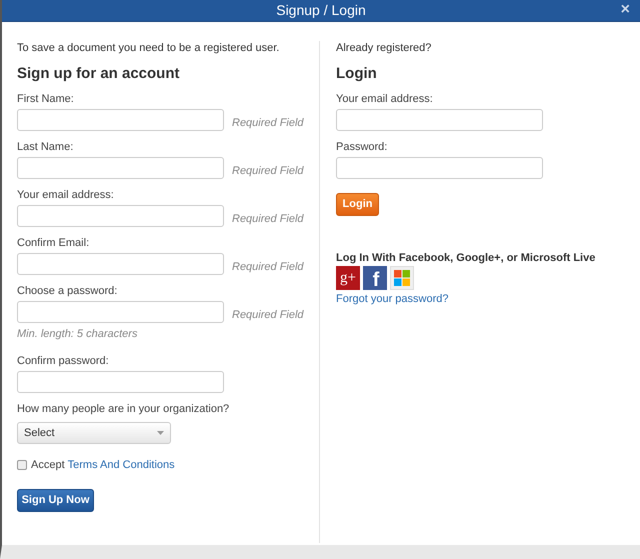  Describe the element at coordinates (362, 147) in the screenshot. I see `field-label: Password:` at that location.